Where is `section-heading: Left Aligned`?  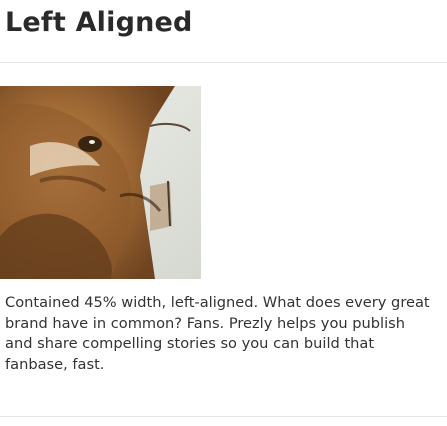 section-heading: Left Aligned is located at coordinates (99, 22).